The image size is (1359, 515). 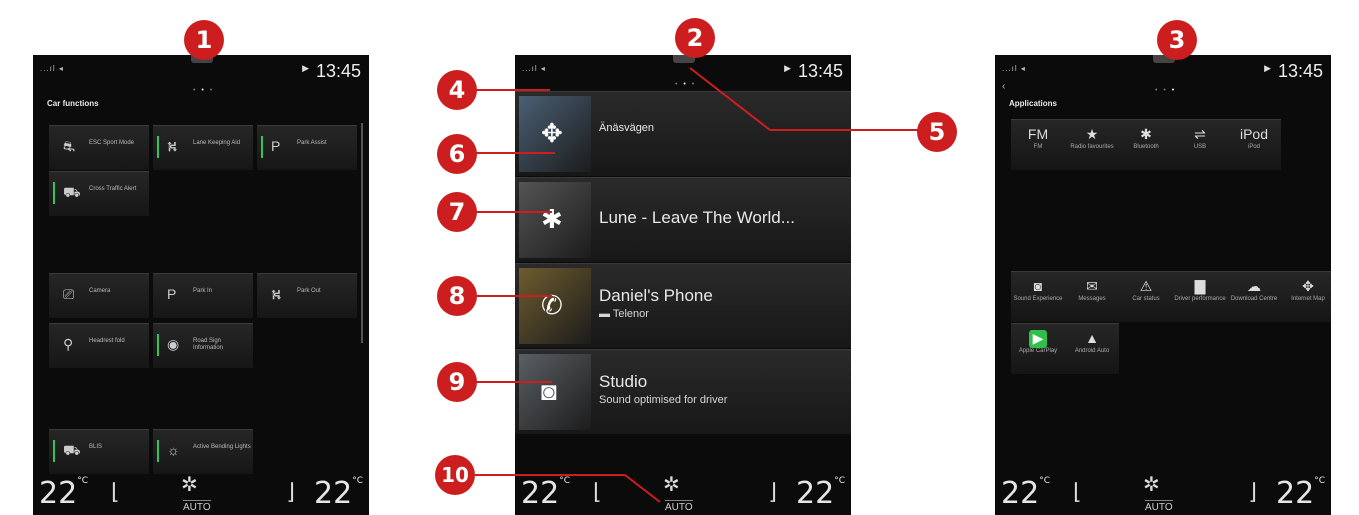 I want to click on marker-9: 9, so click(x=457, y=382).